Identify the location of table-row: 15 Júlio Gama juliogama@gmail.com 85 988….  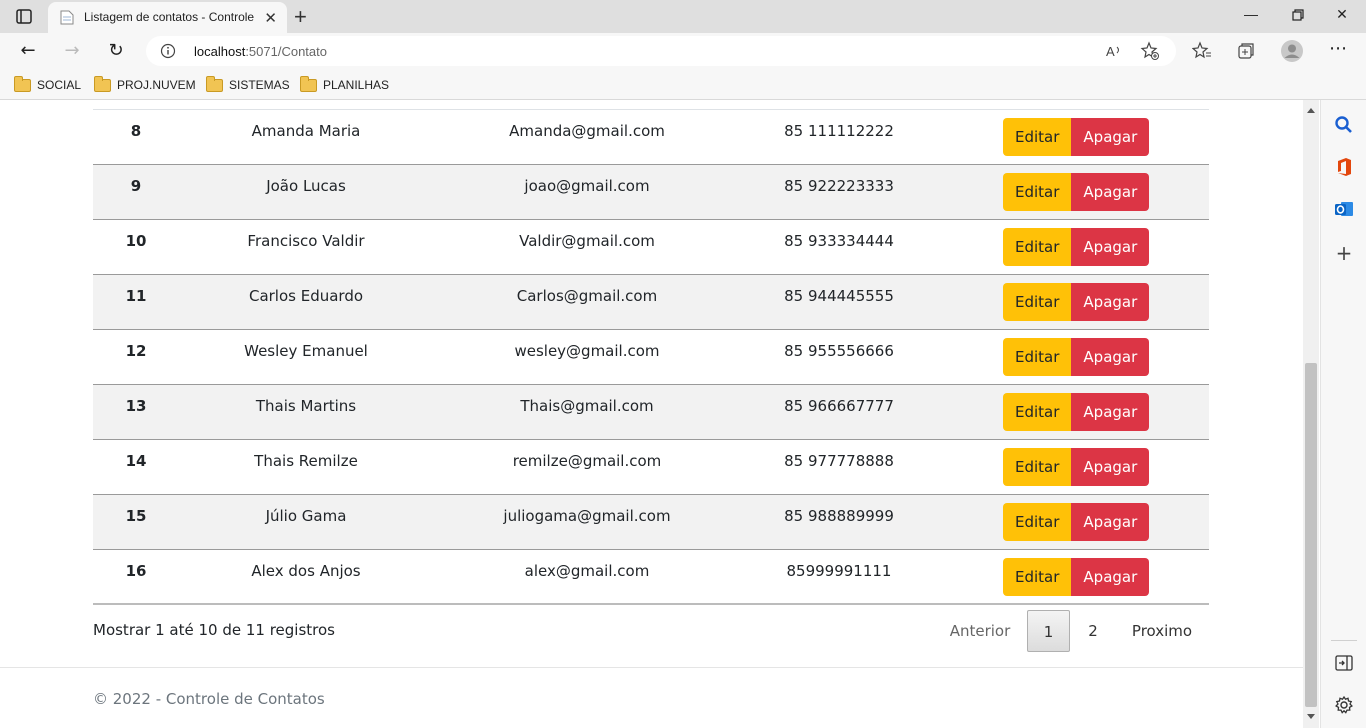
(651, 522).